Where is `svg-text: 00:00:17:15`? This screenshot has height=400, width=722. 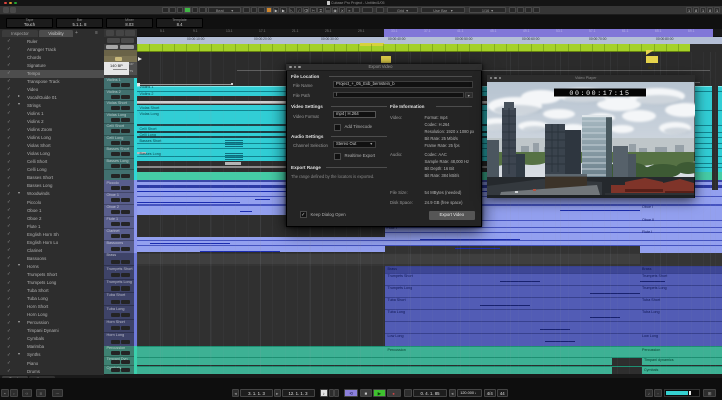
svg-text: 00:00:17:15 is located at coordinates (599, 92).